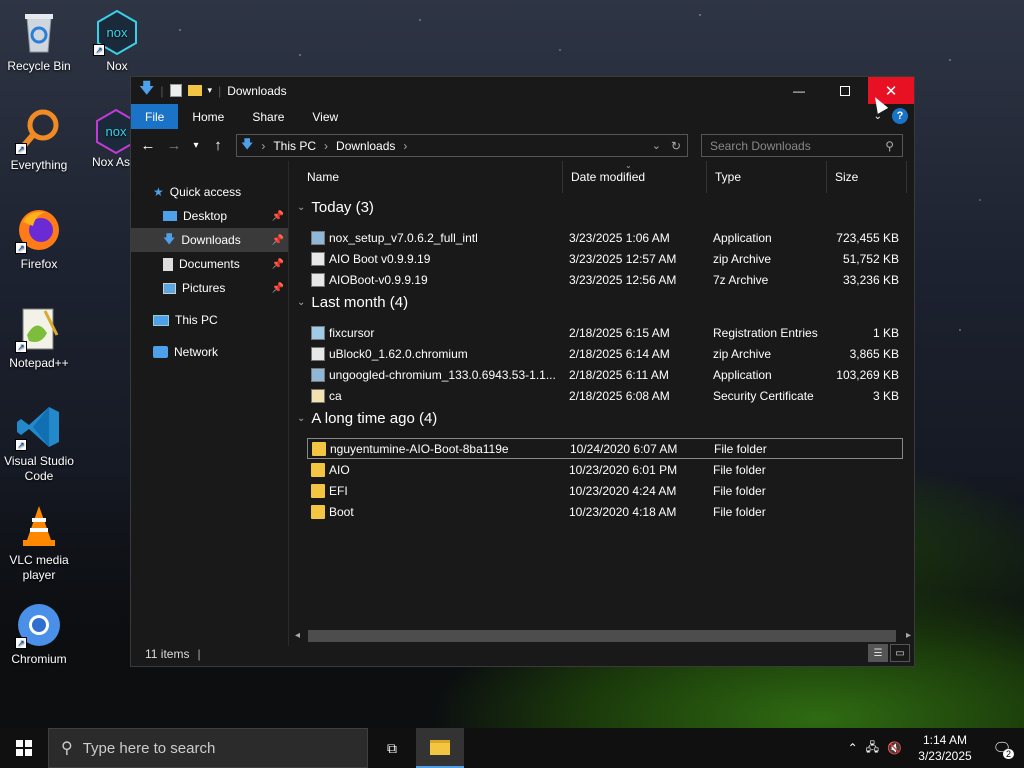 This screenshot has height=768, width=1024. Describe the element at coordinates (323, 177) in the screenshot. I see `column-label: Name` at that location.